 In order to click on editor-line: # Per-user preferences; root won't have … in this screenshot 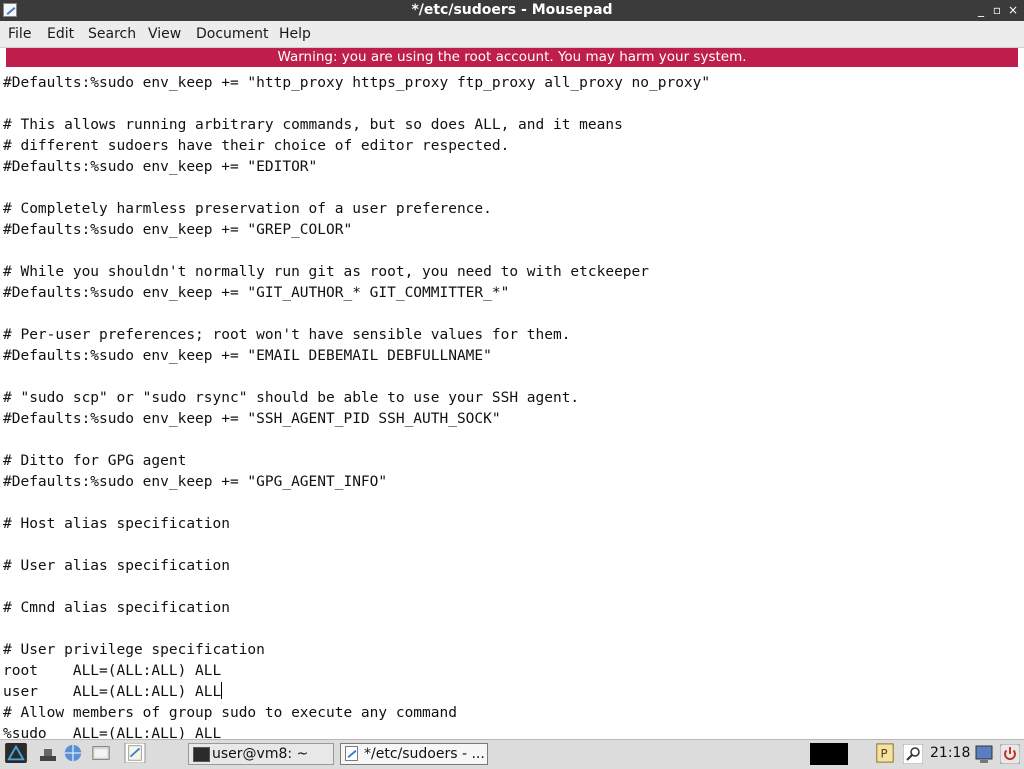, I will do `click(356, 335)`.